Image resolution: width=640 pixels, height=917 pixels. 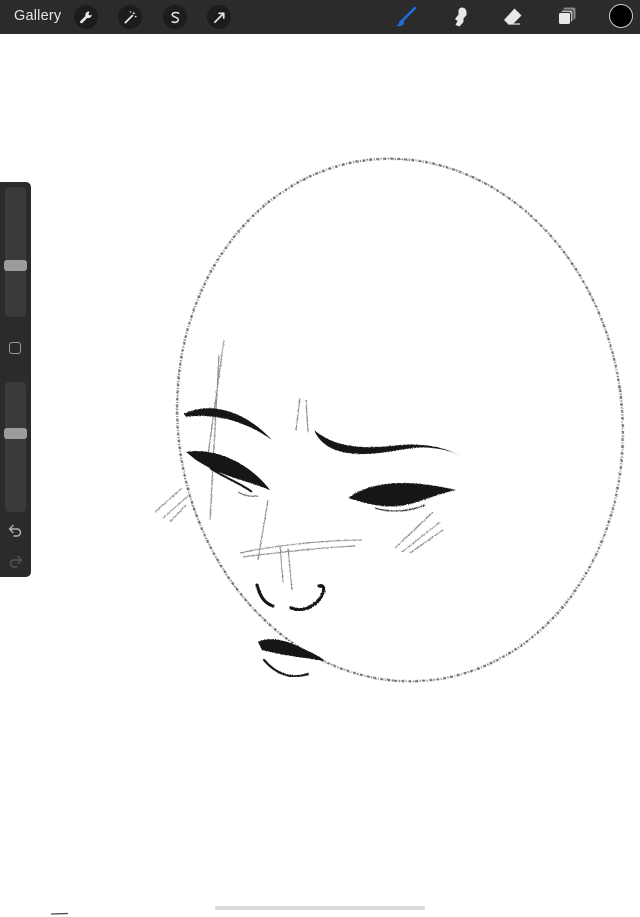 I want to click on home-indicator, so click(x=320, y=908).